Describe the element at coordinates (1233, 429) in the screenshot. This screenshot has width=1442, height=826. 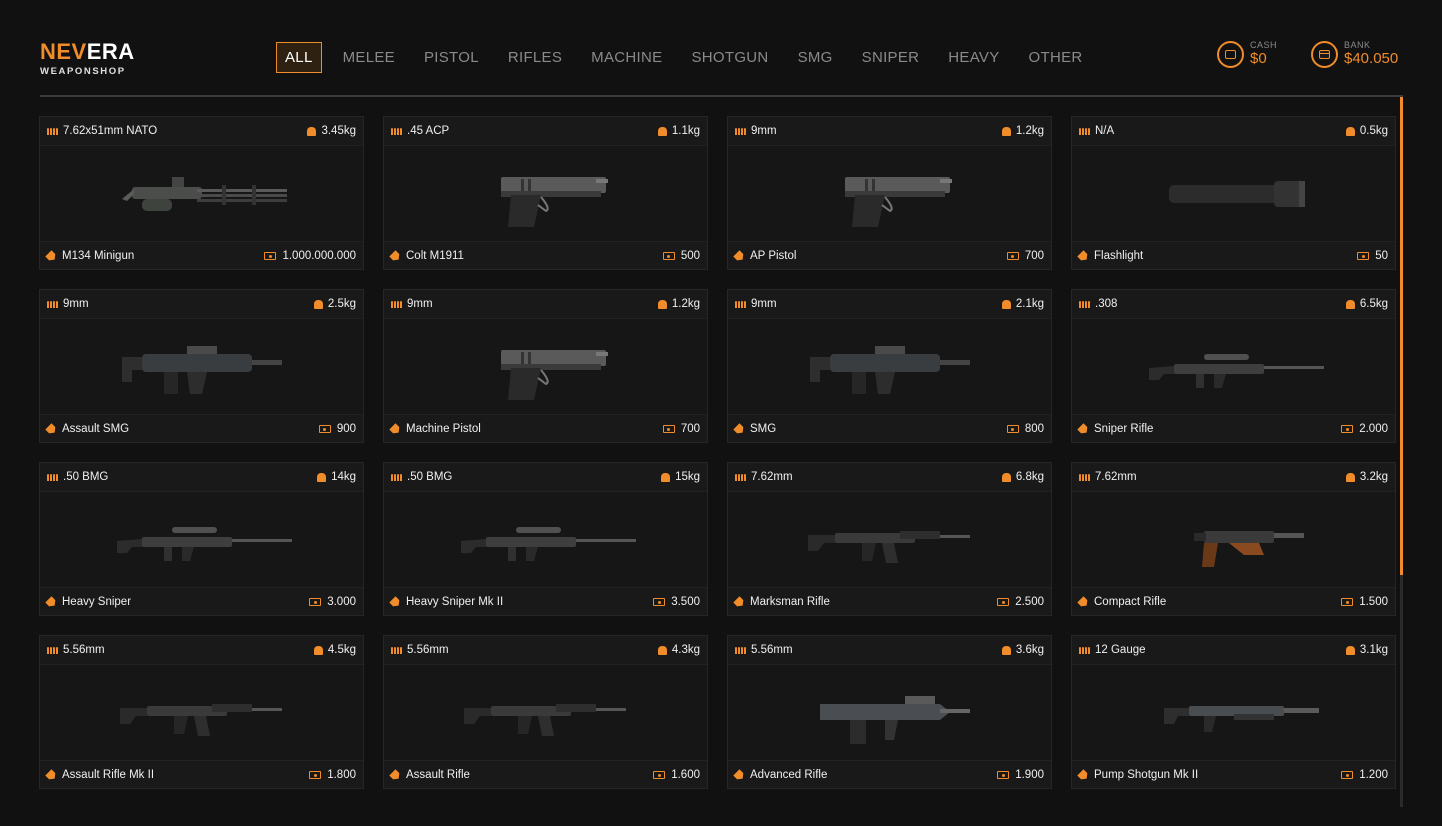
I see `card-footer: Sniper Rifle 2.000` at that location.